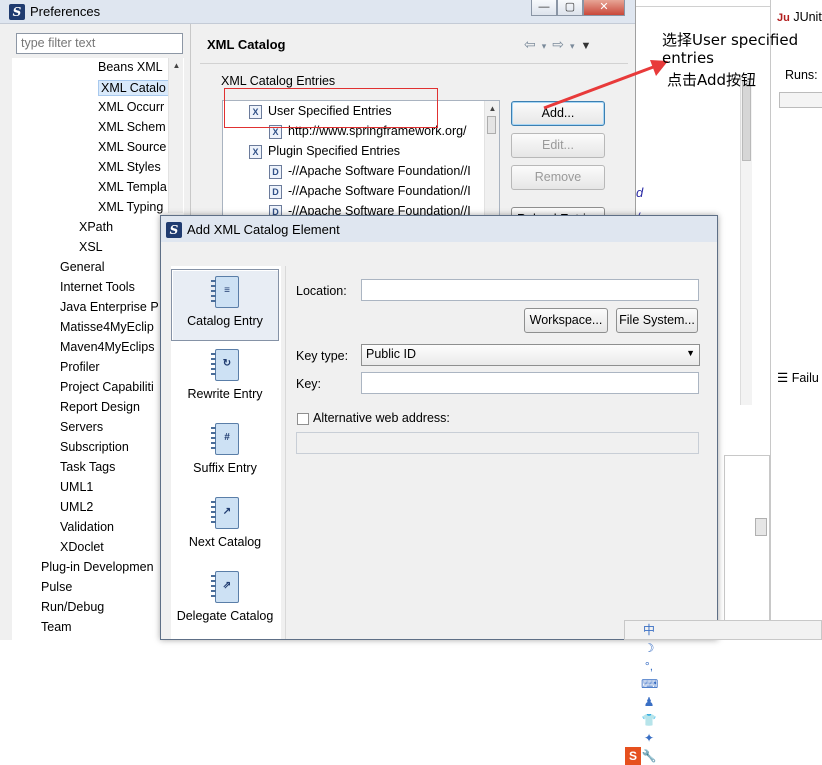  What do you see at coordinates (322, 356) in the screenshot?
I see `key-type-label: Key type:` at bounding box center [322, 356].